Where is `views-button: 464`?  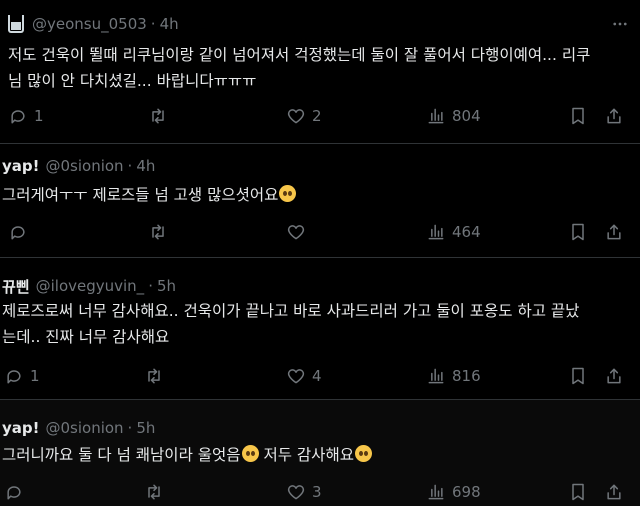
views-button: 464 is located at coordinates (453, 232).